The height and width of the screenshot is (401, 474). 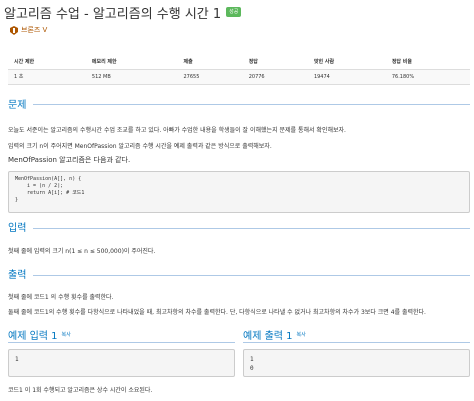 I want to click on code-line: return A[i]; # 코드1, so click(x=50, y=193).